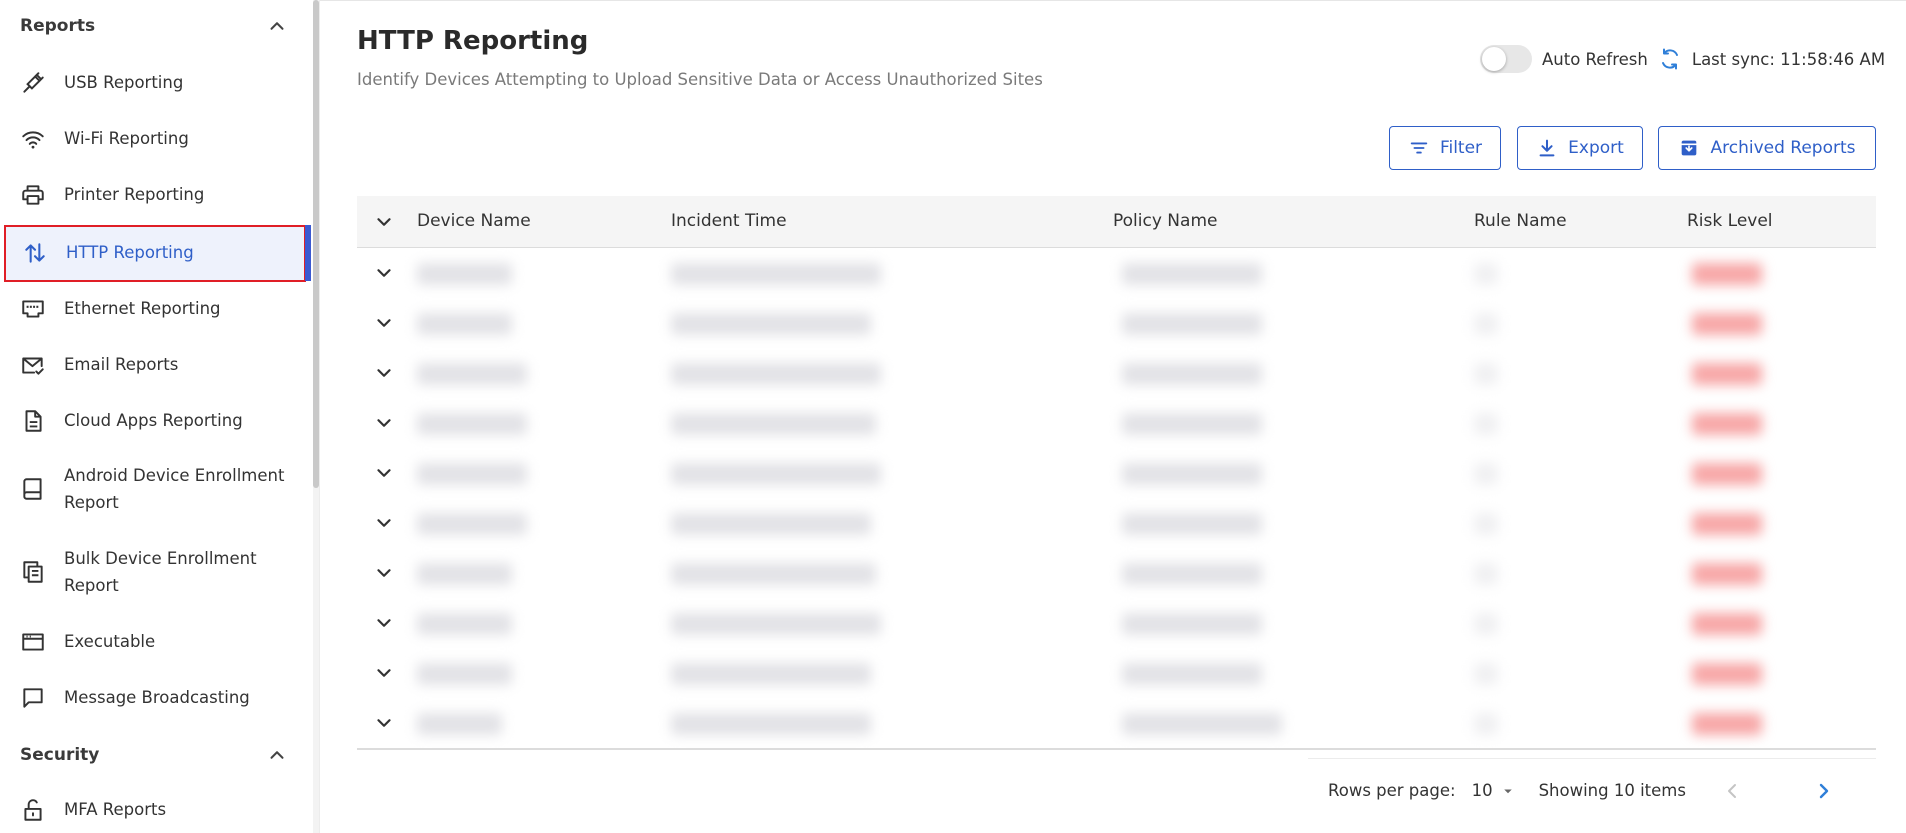 The width and height of the screenshot is (1906, 833). I want to click on filter-button: Filter, so click(1445, 148).